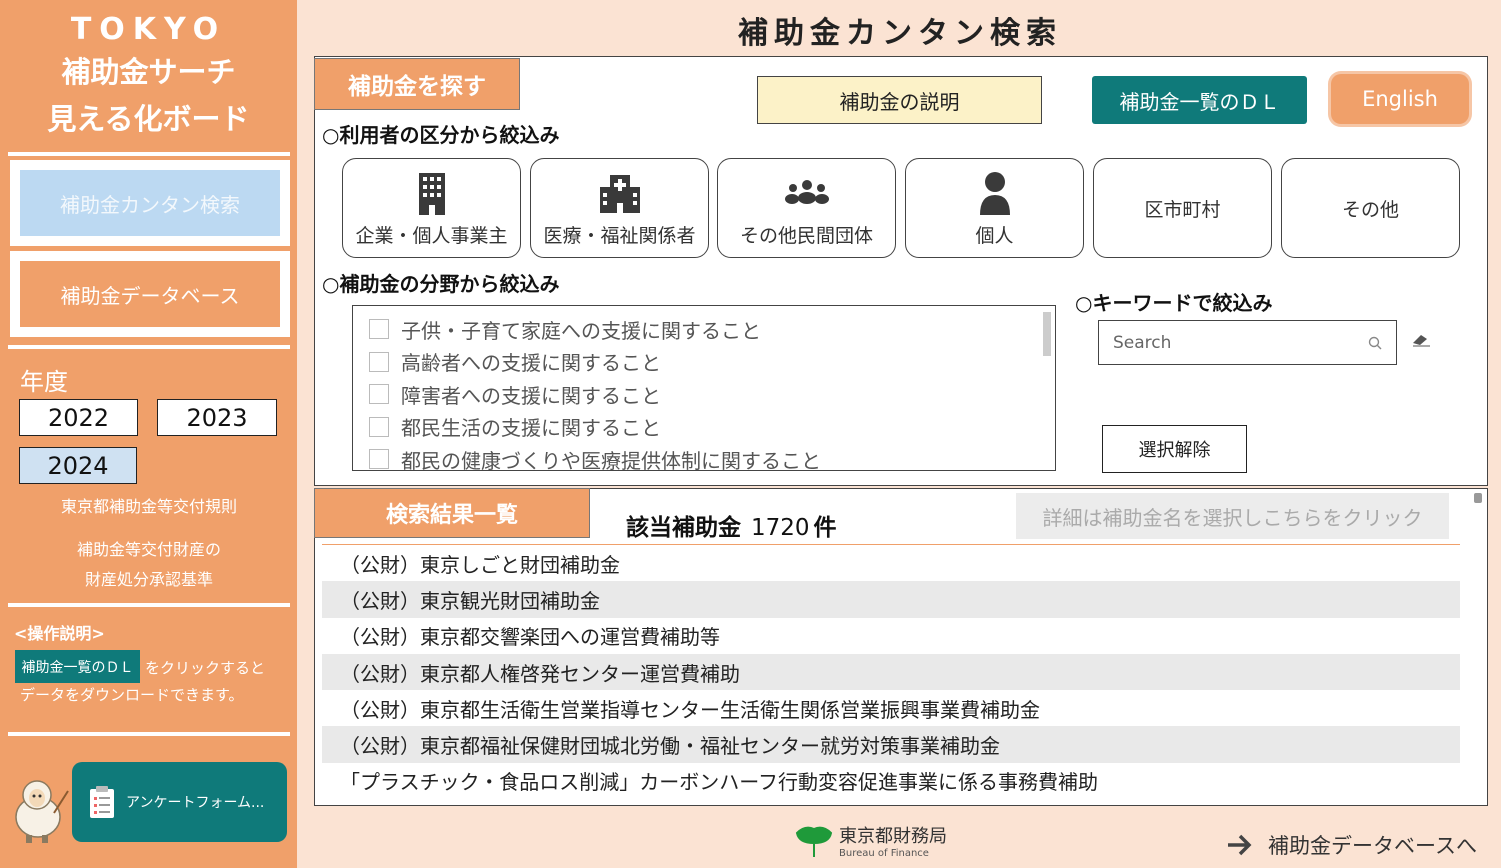  Describe the element at coordinates (900, 33) in the screenshot. I see `page-title: 補助金カンタン検索` at that location.